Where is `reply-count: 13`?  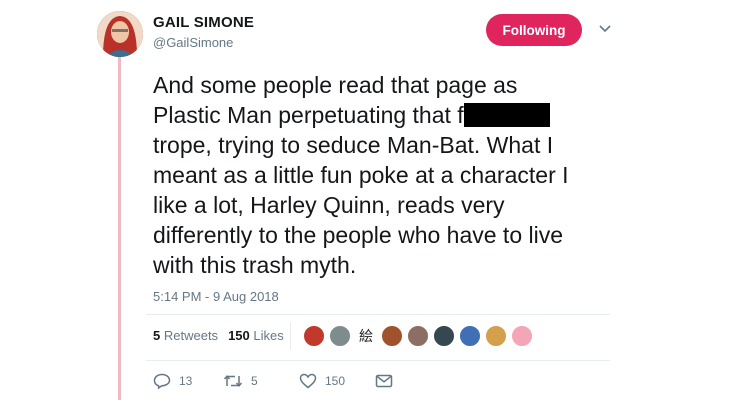 reply-count: 13 is located at coordinates (186, 381).